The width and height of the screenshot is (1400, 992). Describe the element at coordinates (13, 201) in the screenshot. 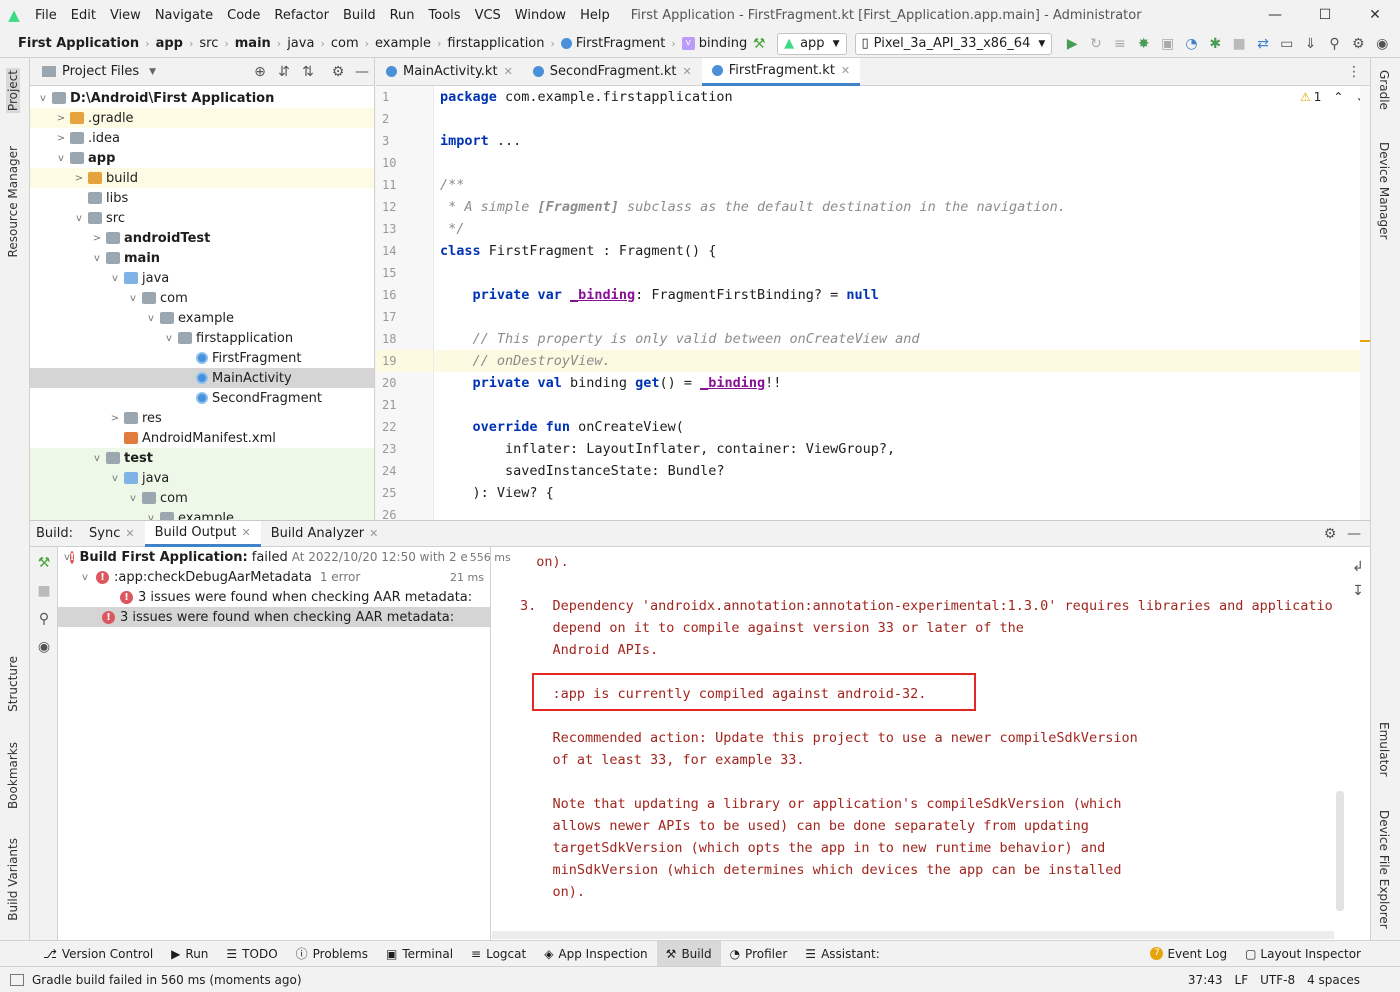

I see `resource-manager-tool-tab: Resource Manager` at that location.